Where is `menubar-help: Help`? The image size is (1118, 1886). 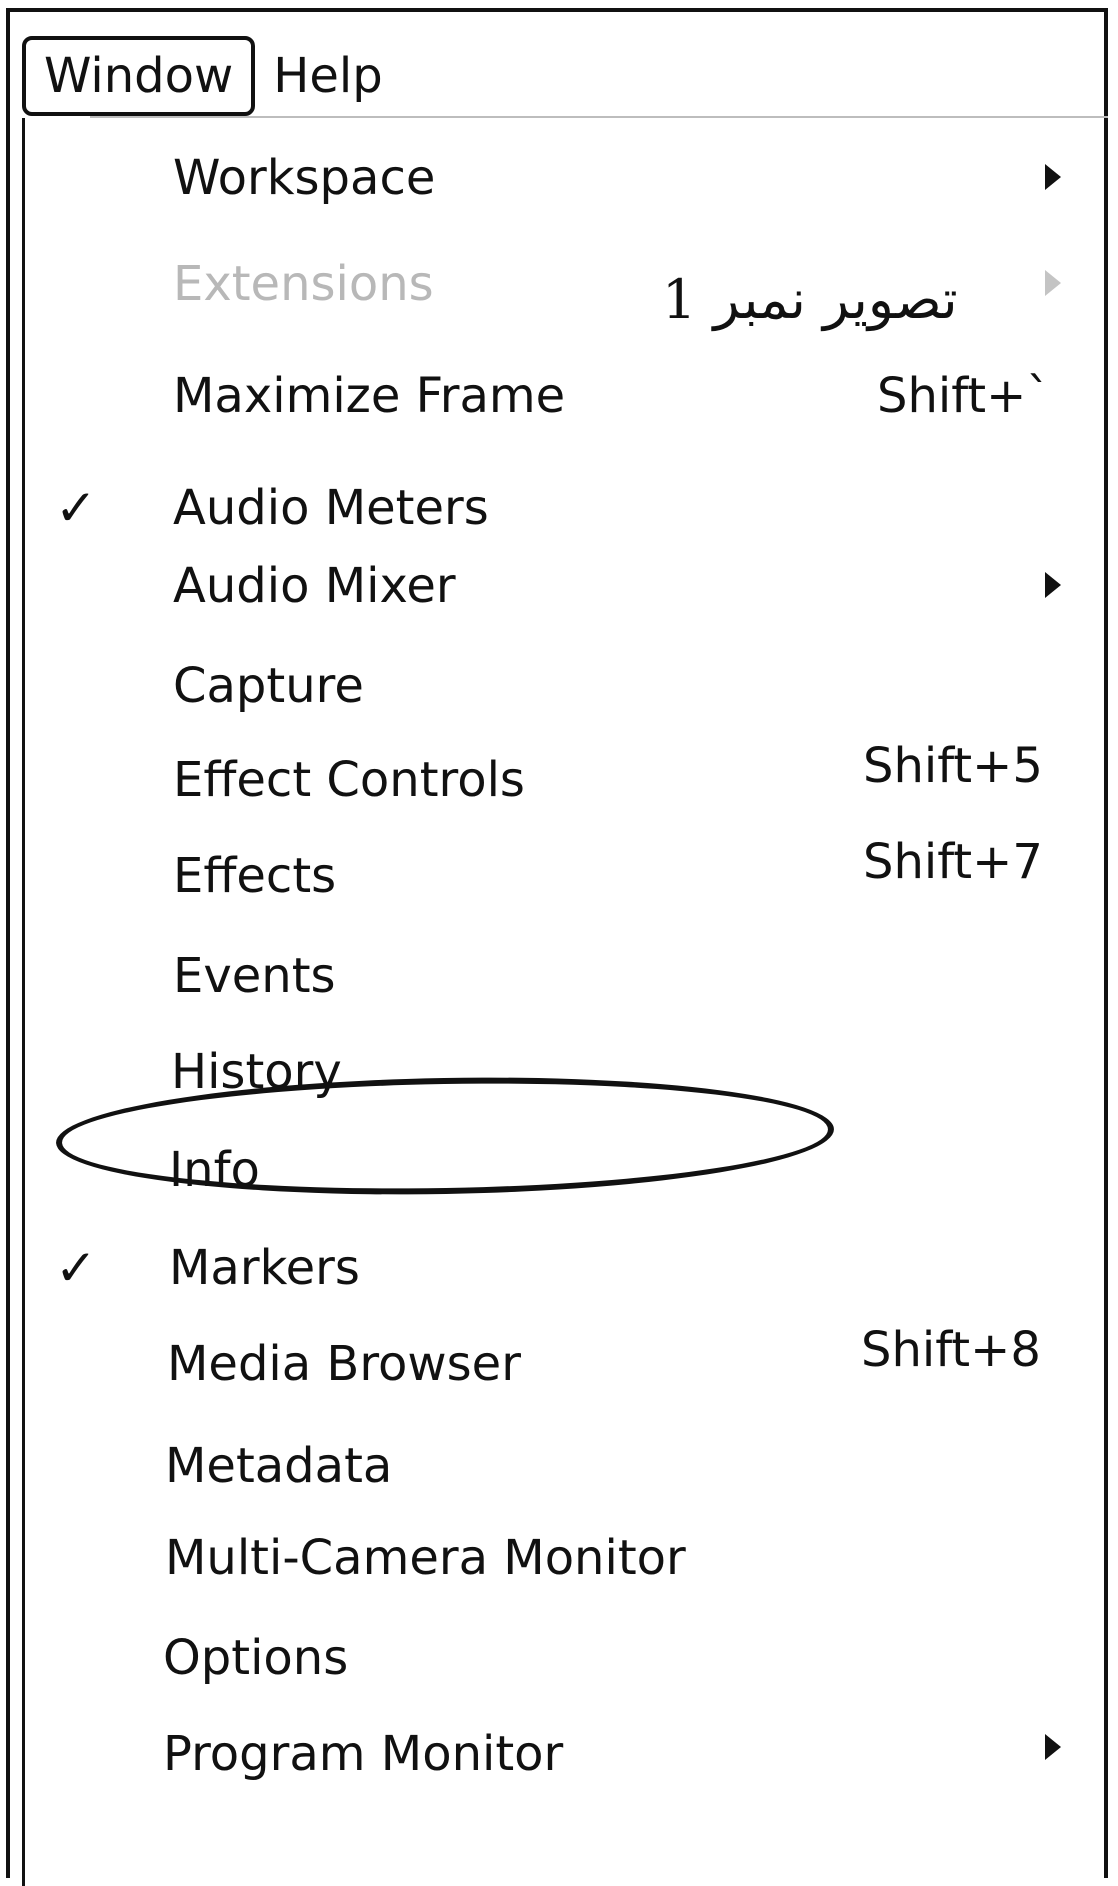 menubar-help: Help is located at coordinates (327, 76).